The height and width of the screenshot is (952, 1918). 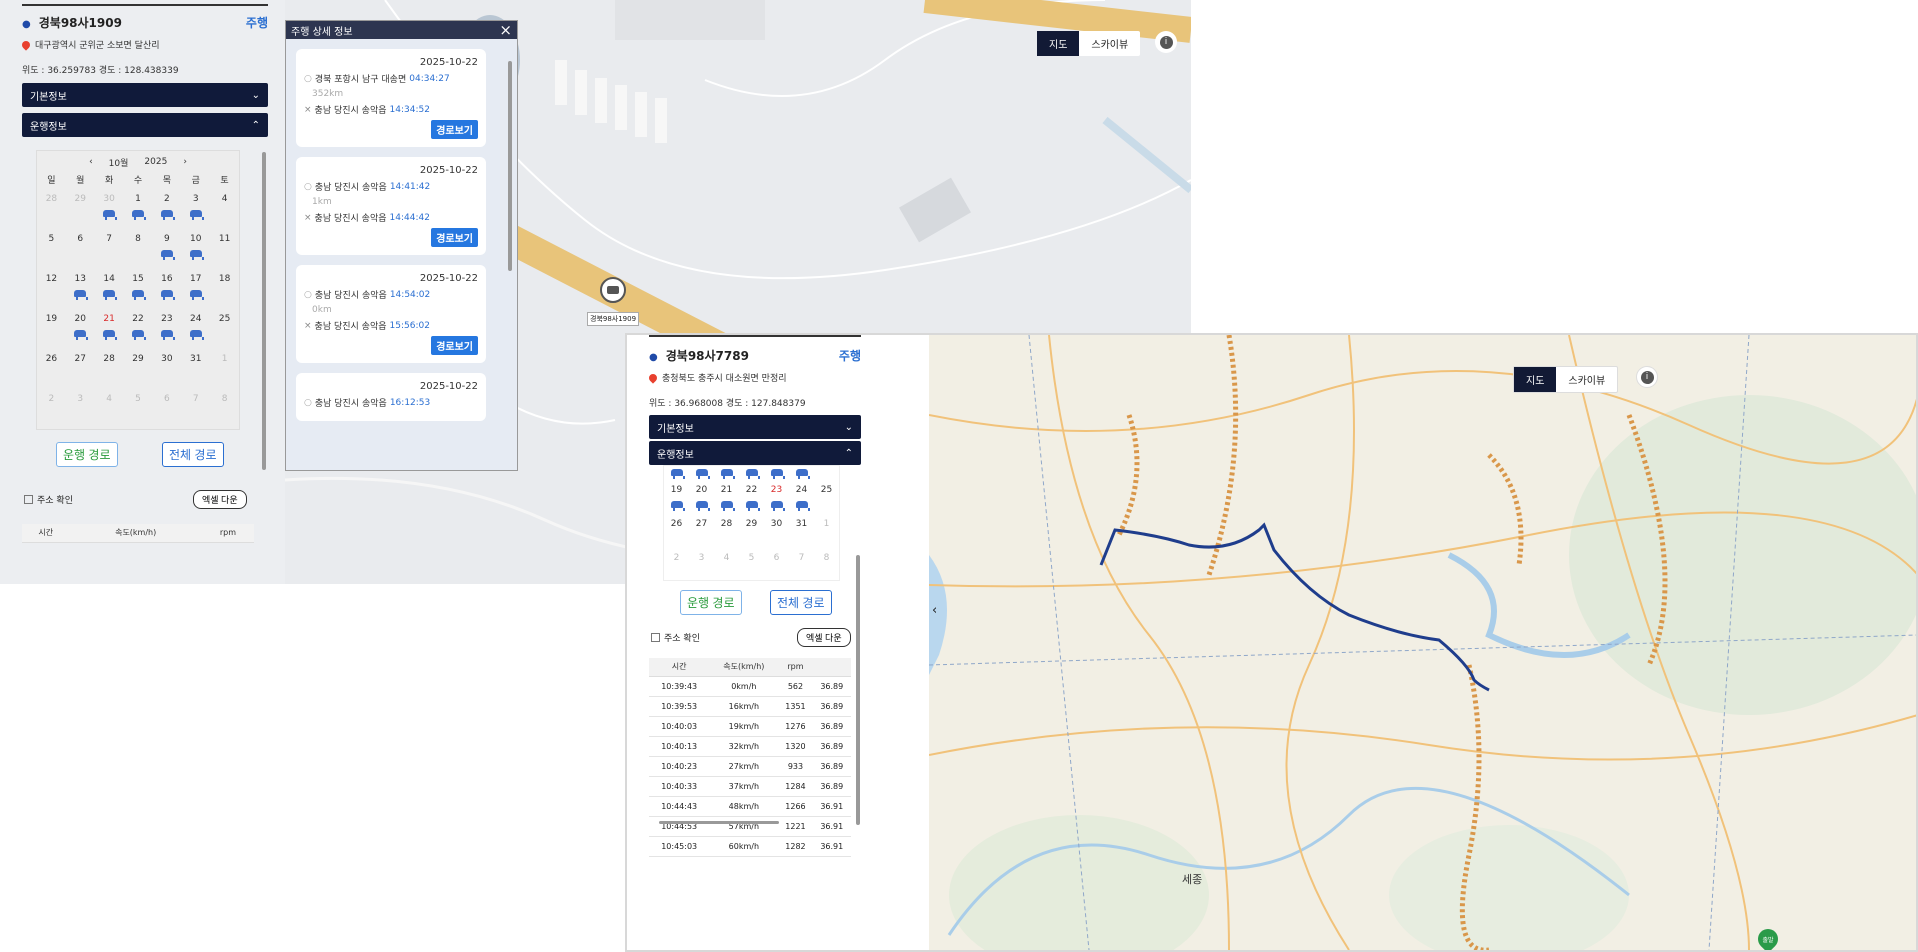 I want to click on accordion-basic-info-2: 기본정보 ⌄, so click(x=755, y=427).